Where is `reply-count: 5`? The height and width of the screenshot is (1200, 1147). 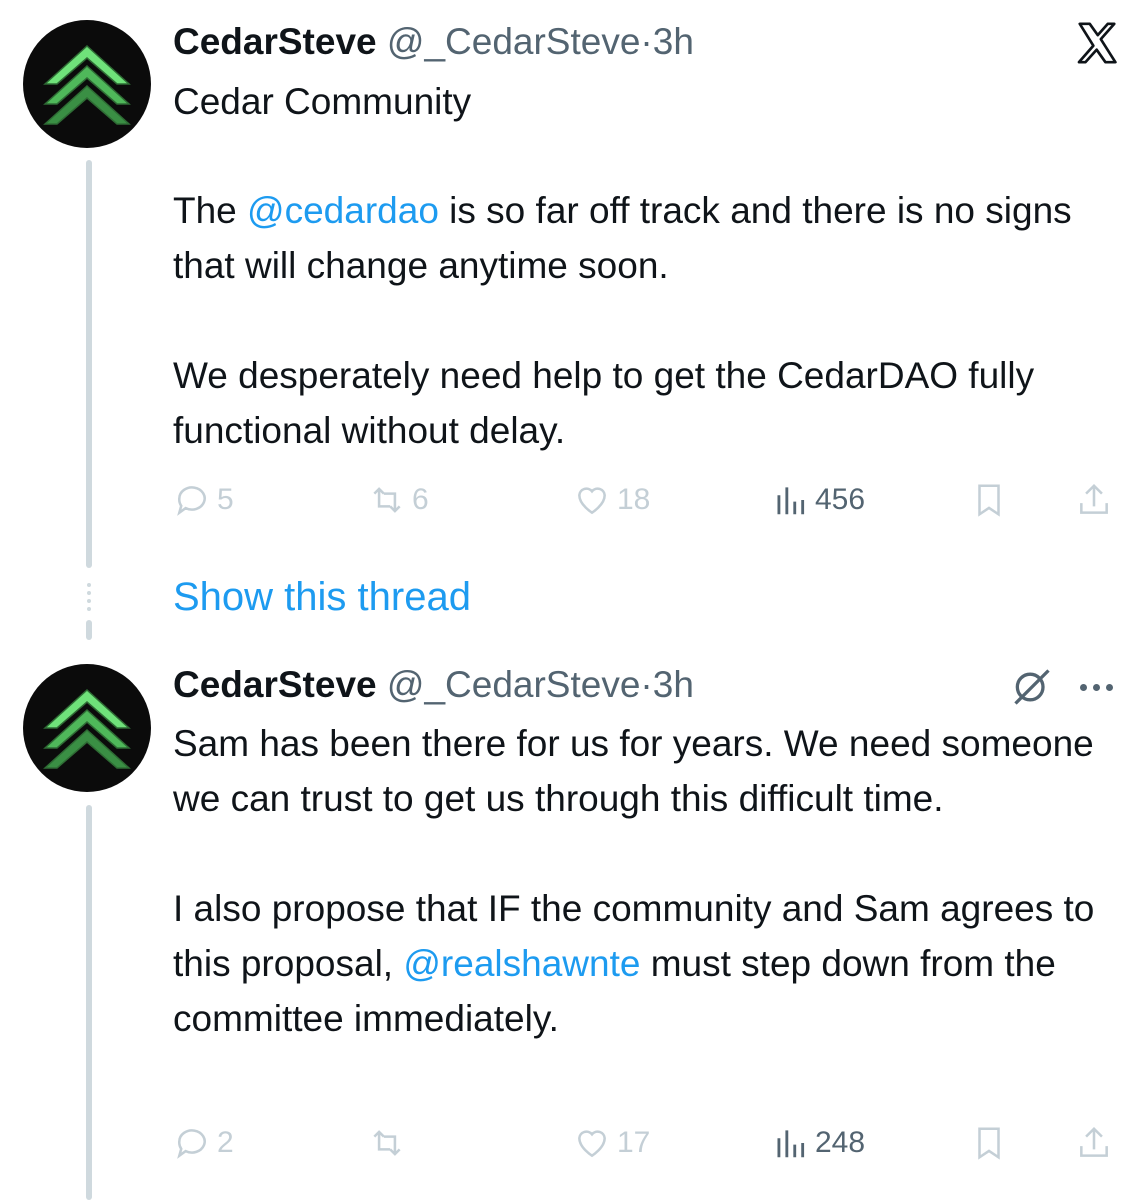 reply-count: 5 is located at coordinates (225, 499).